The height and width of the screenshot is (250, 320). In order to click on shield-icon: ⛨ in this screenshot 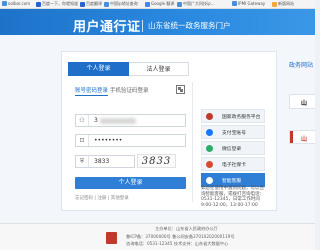, I will do `click(82, 161)`.